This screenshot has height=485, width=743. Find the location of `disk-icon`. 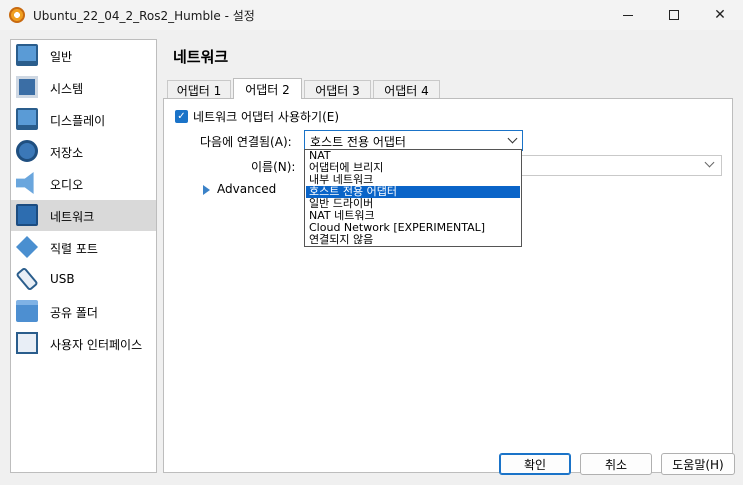

disk-icon is located at coordinates (27, 151).